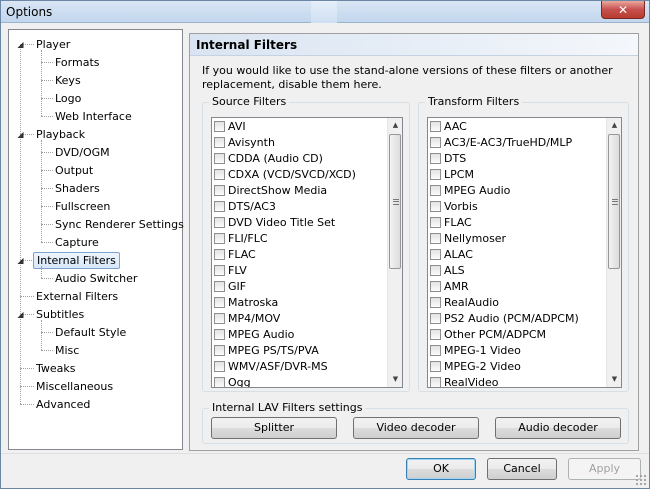 The height and width of the screenshot is (489, 650). Describe the element at coordinates (56, 368) in the screenshot. I see `tree-item-tweaks: Tweaks` at that location.